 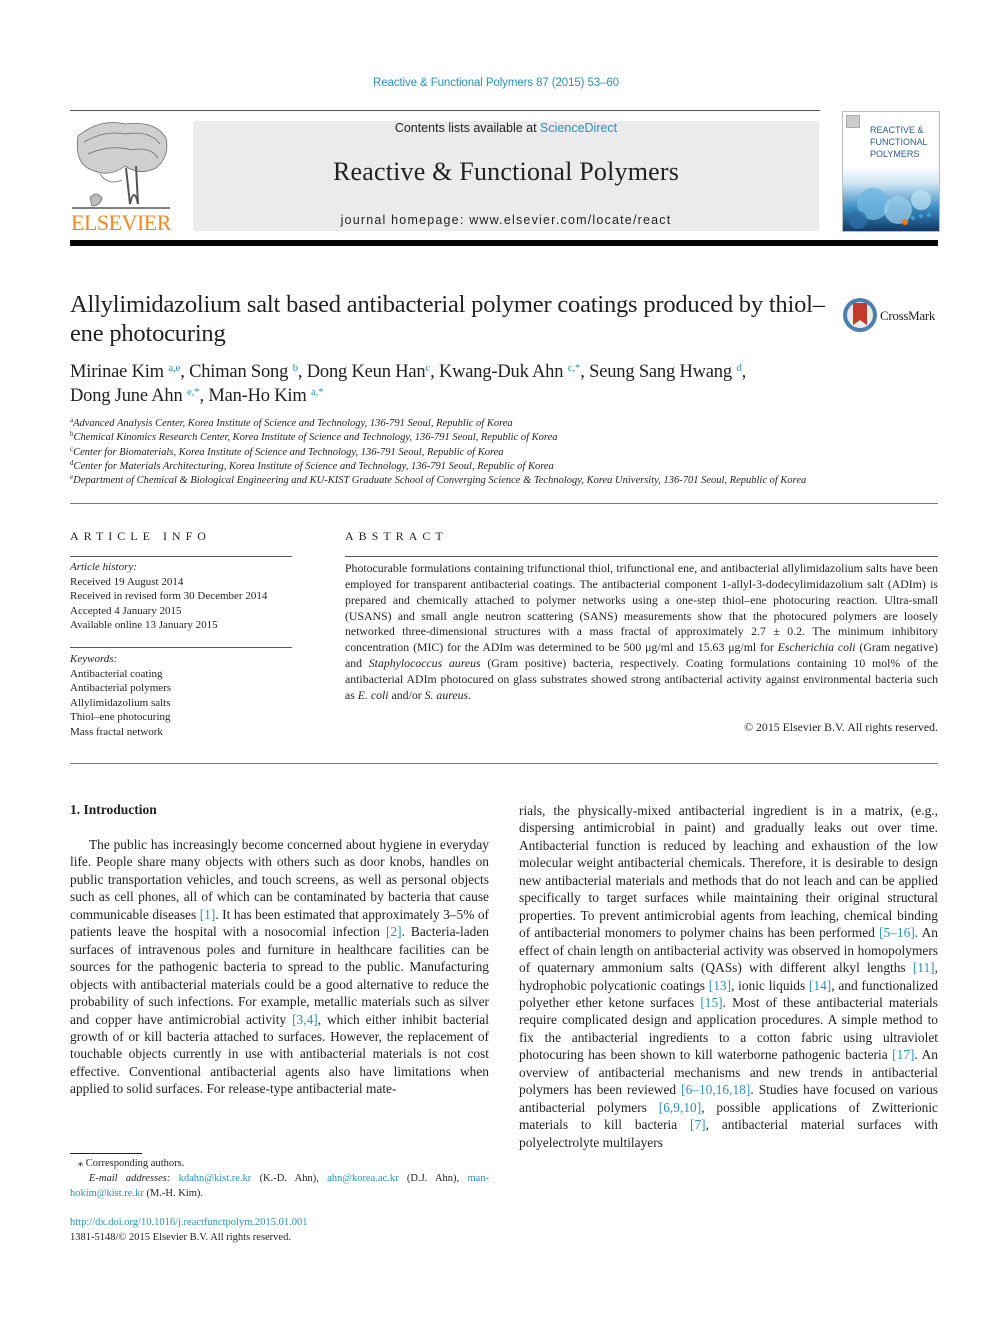 I want to click on author-name: Dong June Ahn, so click(x=126, y=396).